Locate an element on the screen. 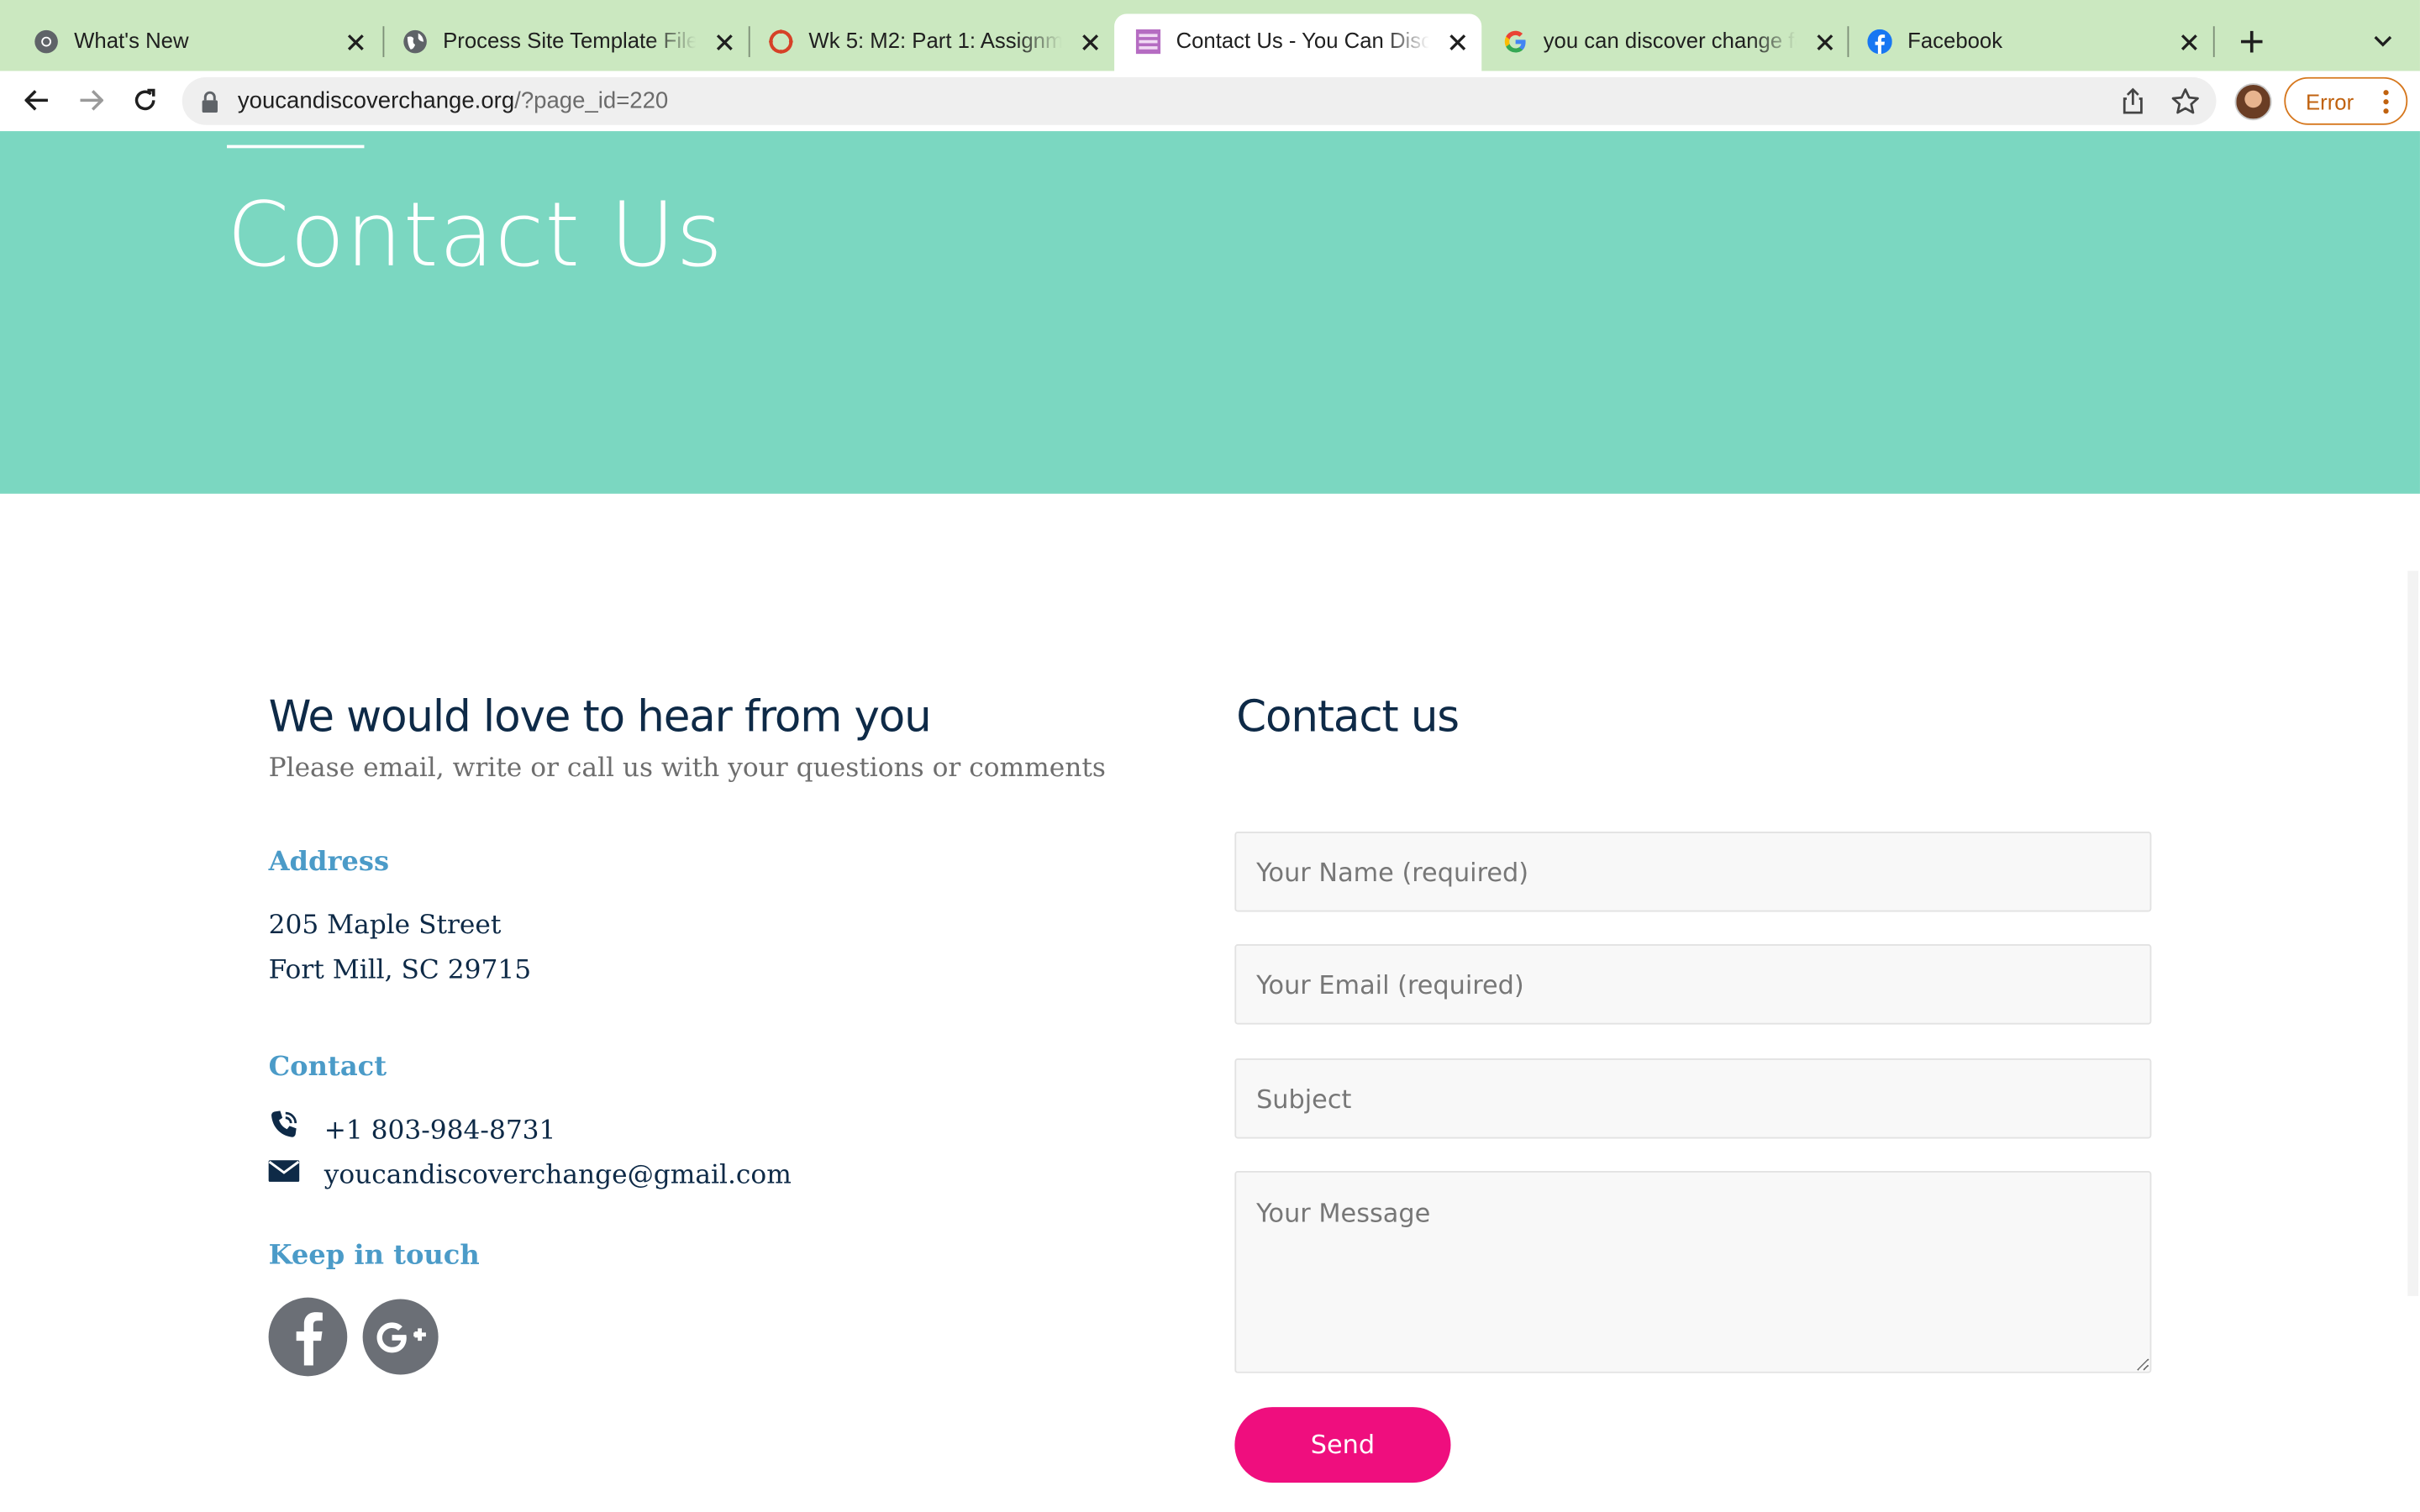 The height and width of the screenshot is (1512, 2420). phone-number: +1 803-984-8731 is located at coordinates (440, 1131).